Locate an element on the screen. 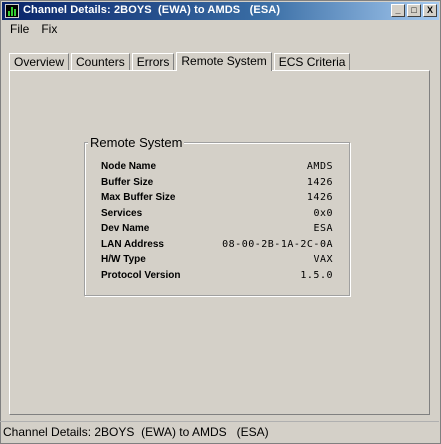 The height and width of the screenshot is (444, 441). row-services: Services 0x0 is located at coordinates (217, 215).